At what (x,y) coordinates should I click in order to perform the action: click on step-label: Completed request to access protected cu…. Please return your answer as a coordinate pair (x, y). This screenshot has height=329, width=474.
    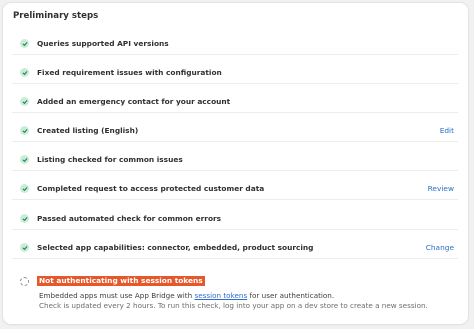
    Looking at the image, I should click on (151, 188).